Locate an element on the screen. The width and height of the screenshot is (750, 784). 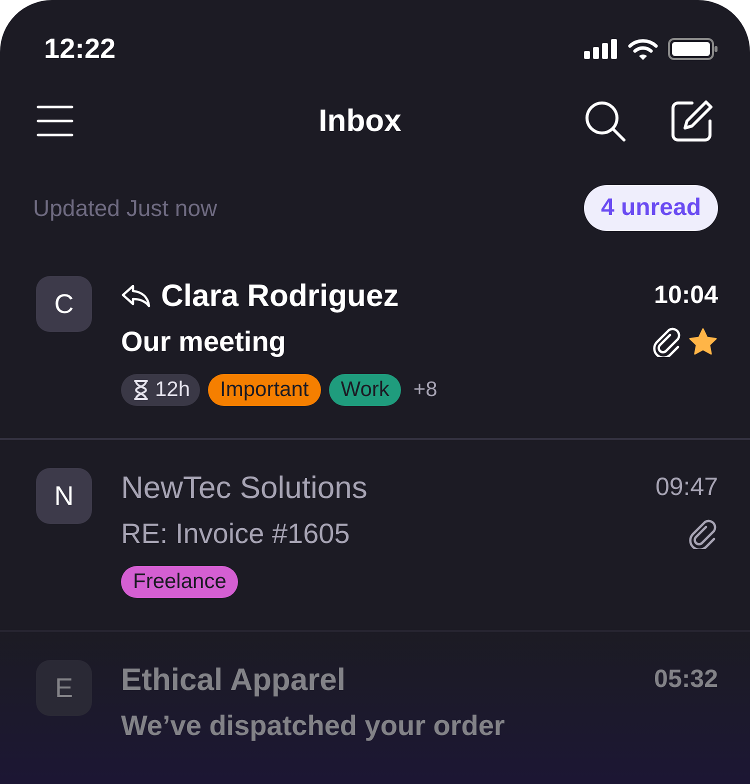
signal-icon is located at coordinates (601, 49).